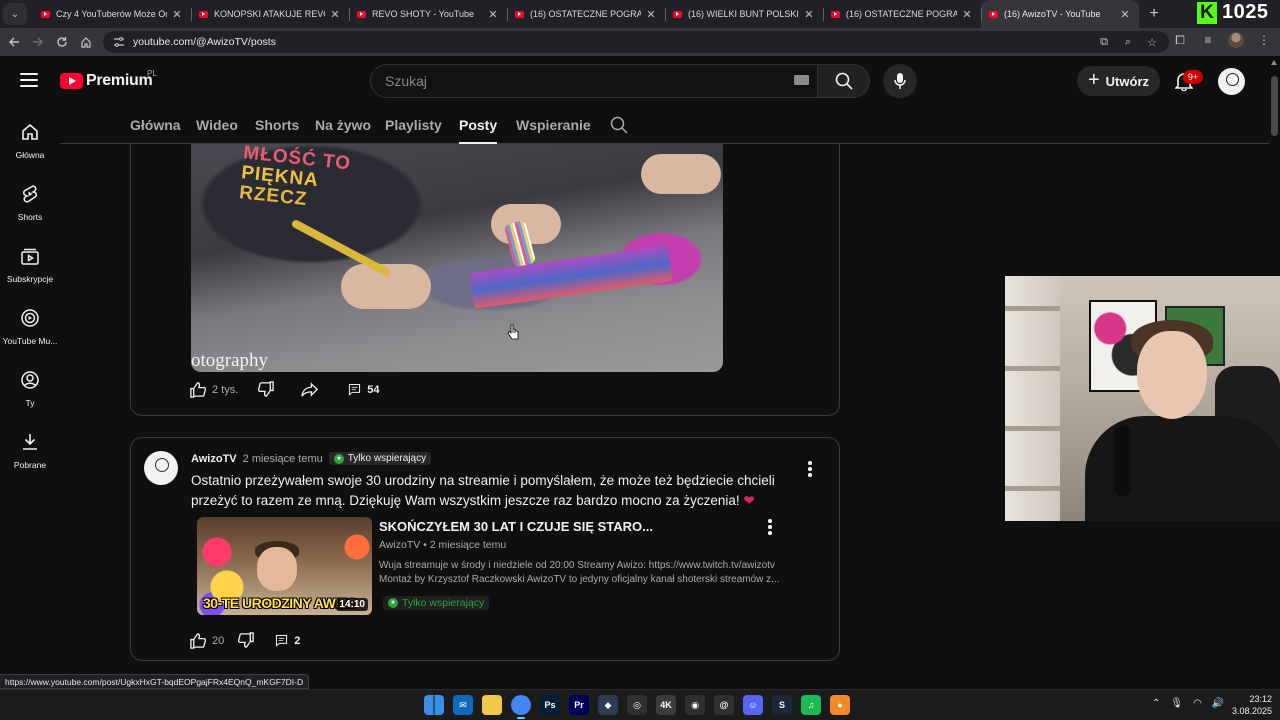 The height and width of the screenshot is (720, 1280). What do you see at coordinates (782, 705) in the screenshot?
I see `steam-icon: S` at bounding box center [782, 705].